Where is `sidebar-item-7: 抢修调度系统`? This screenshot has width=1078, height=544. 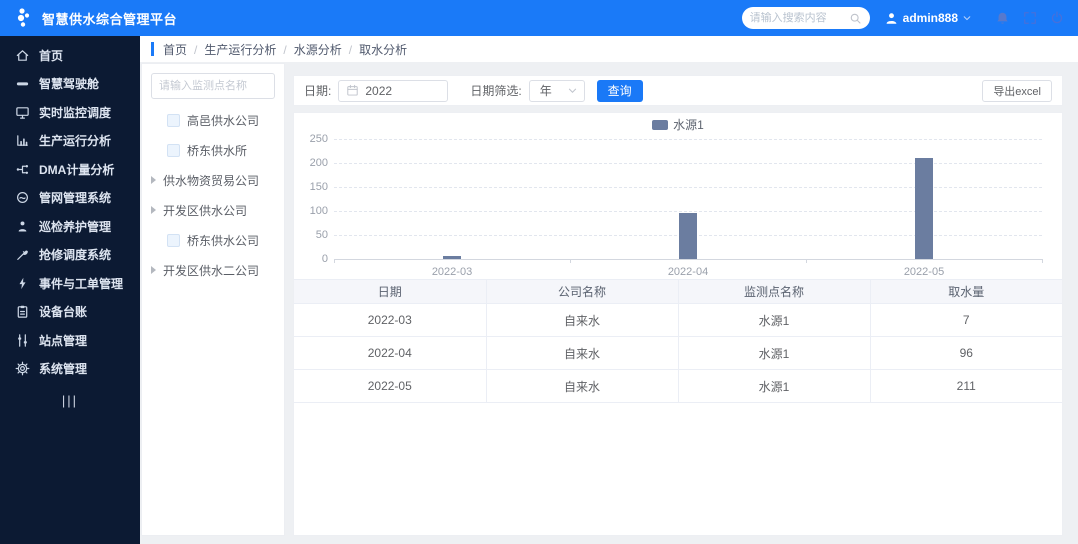
sidebar-item-7: 抢修调度系统 is located at coordinates (70, 255).